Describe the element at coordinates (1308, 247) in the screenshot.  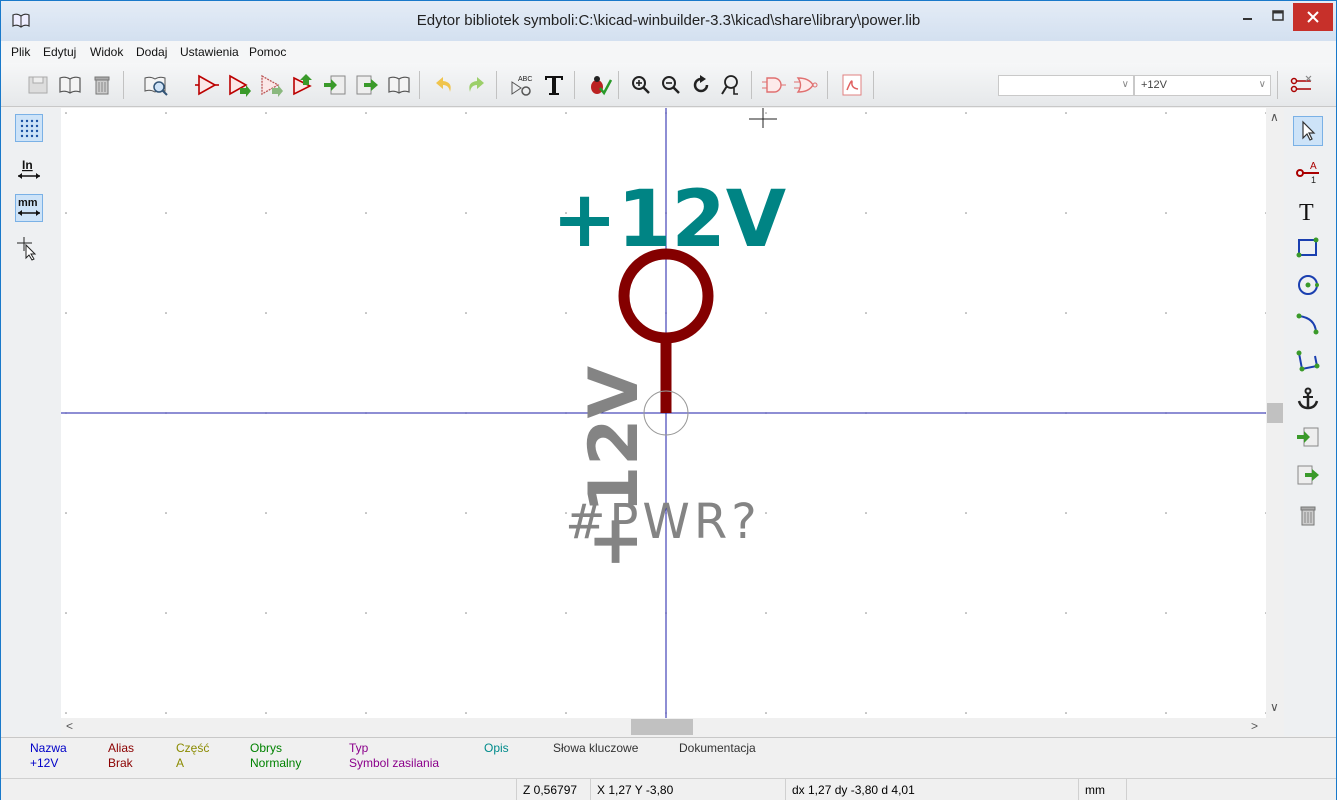
I see `add-rectangle-tool-button` at that location.